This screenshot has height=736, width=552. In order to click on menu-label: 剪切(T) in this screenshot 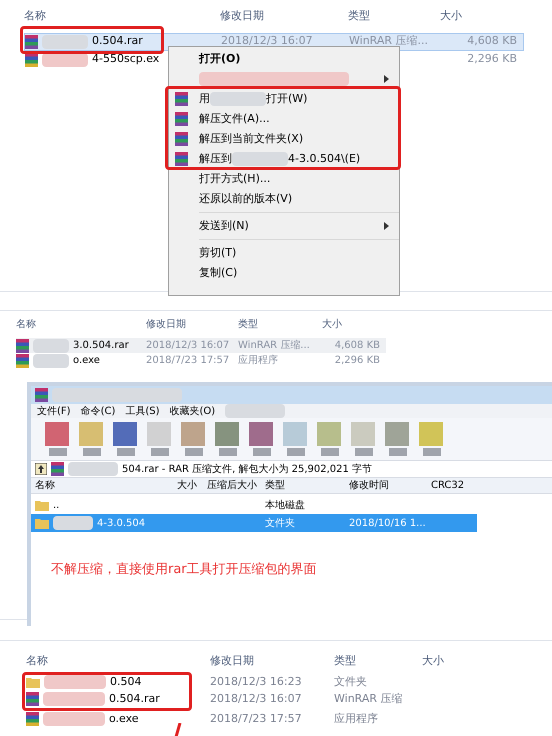, I will do `click(217, 252)`.